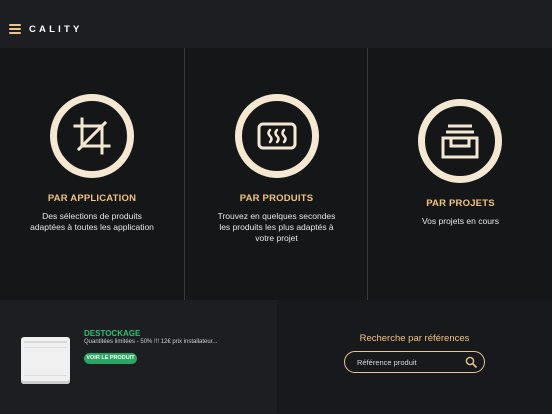  What do you see at coordinates (110, 358) in the screenshot?
I see `view-product-button: VOIR LE PRODUIT` at bounding box center [110, 358].